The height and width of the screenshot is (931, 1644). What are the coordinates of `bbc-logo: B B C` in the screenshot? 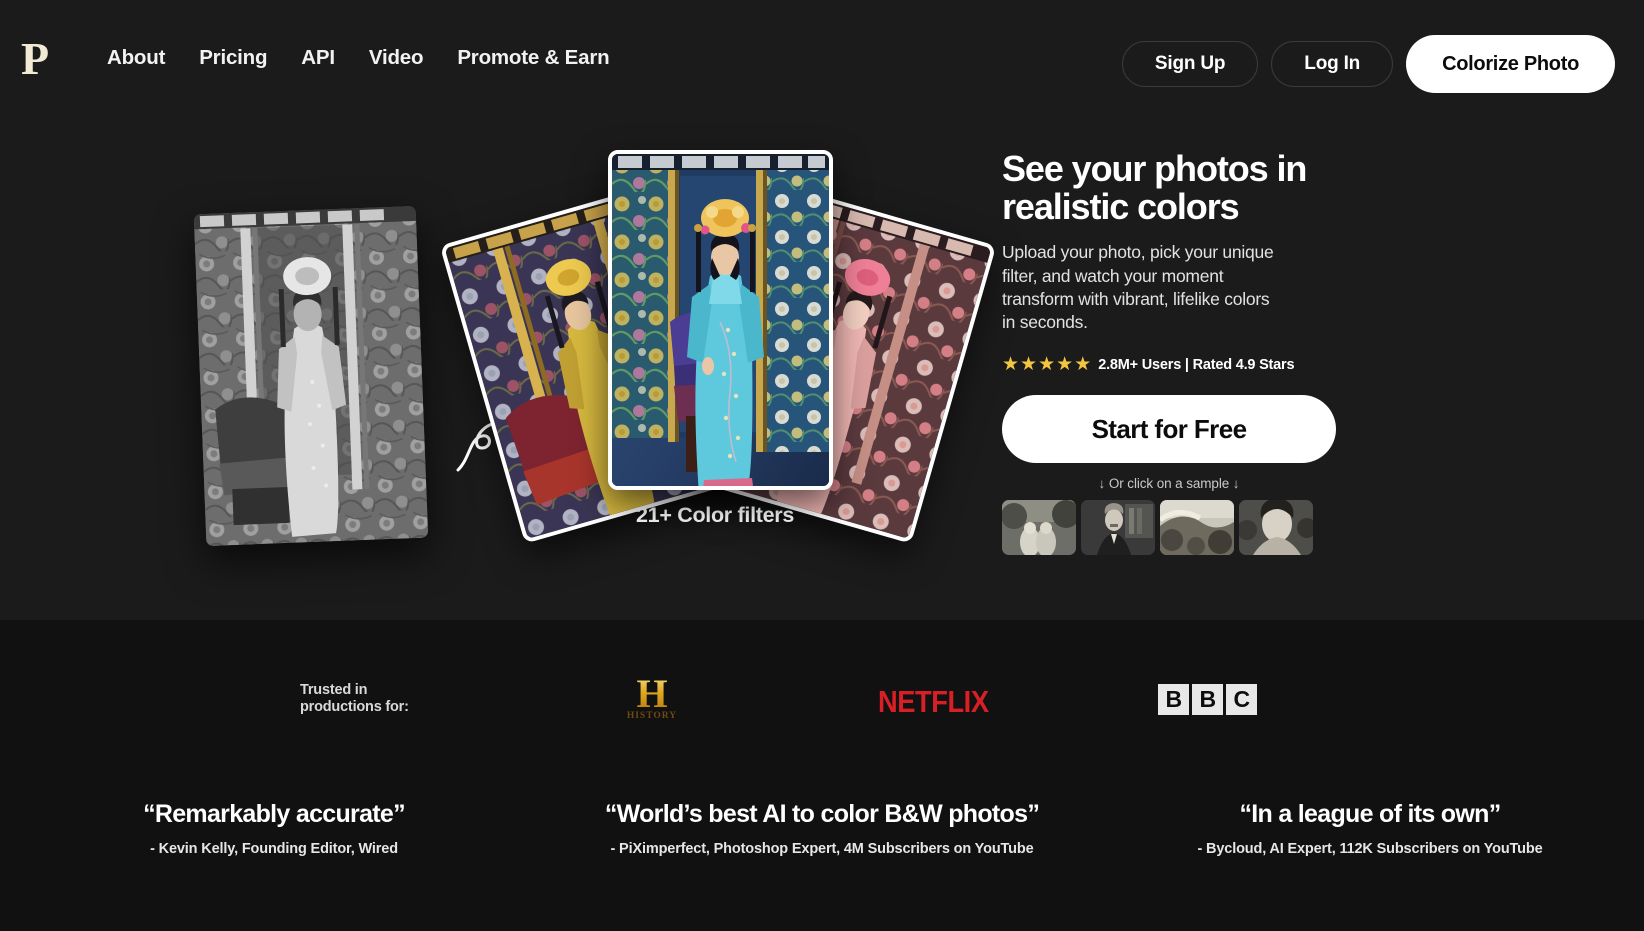 It's located at (1207, 699).